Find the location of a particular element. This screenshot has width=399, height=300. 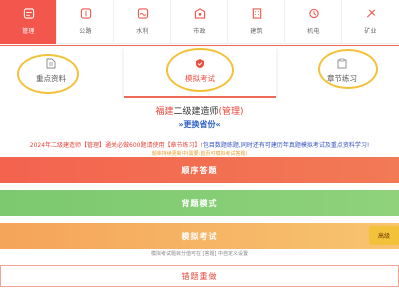

nav-item-road: 公路 is located at coordinates (85, 22).